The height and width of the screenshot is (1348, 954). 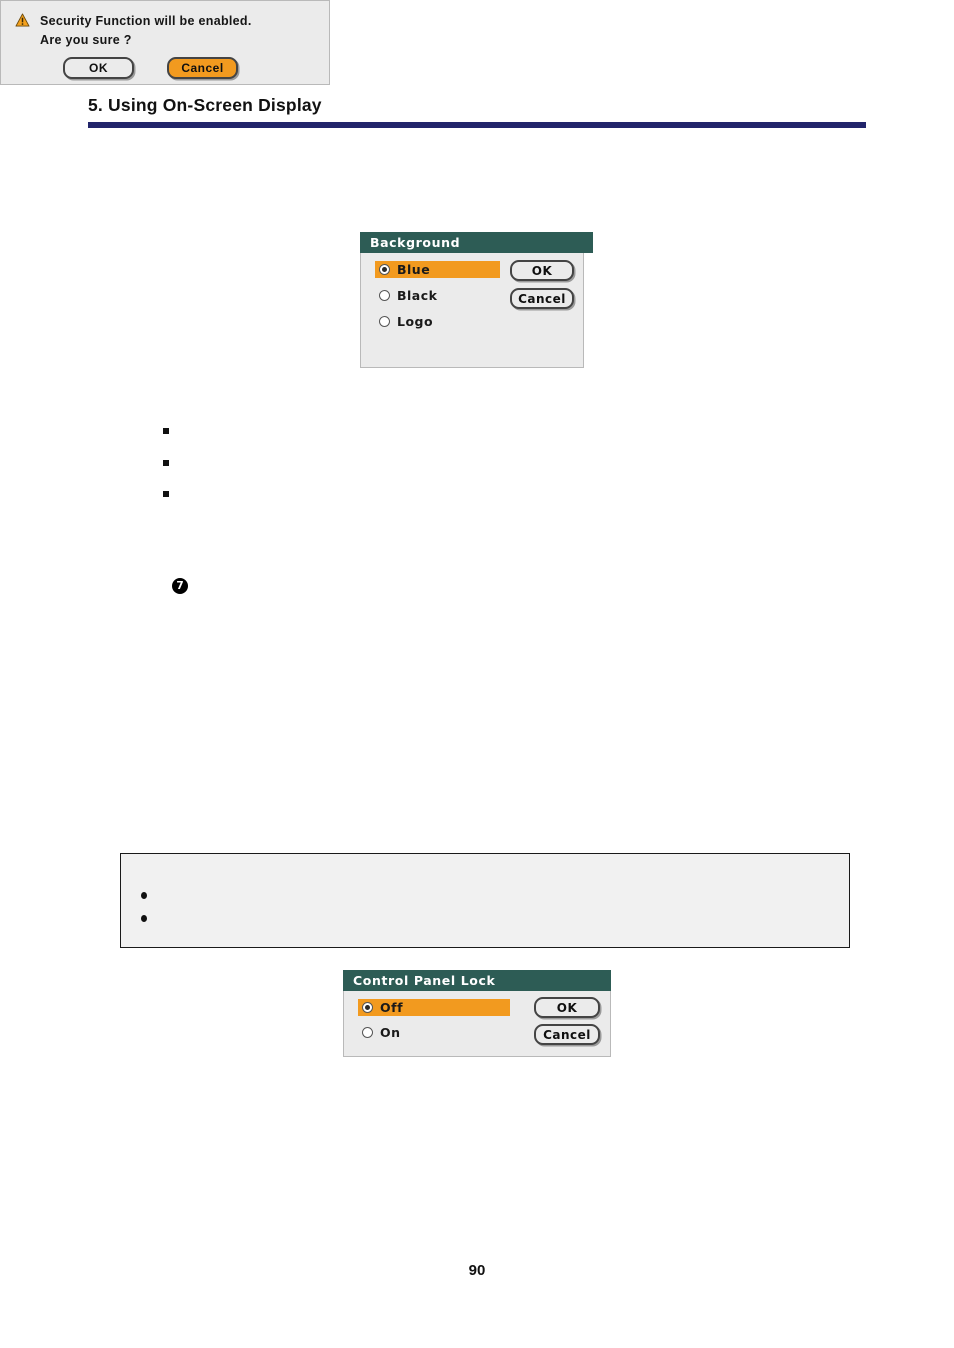 I want to click on radio-label-logo: Logo, so click(x=415, y=321).